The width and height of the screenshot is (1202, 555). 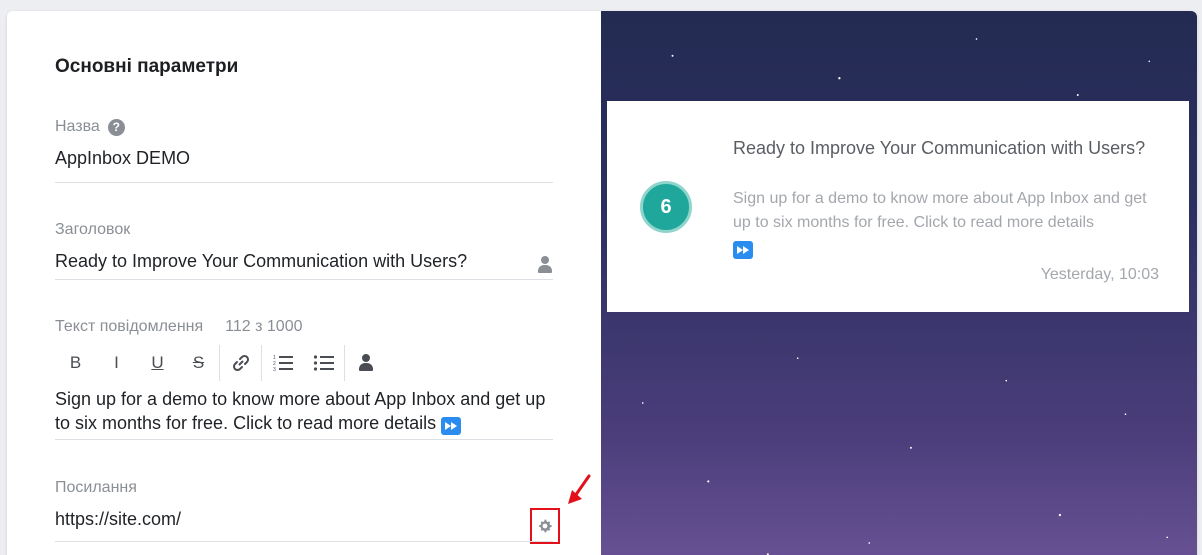 I want to click on header-field-underline, so click(x=304, y=279).